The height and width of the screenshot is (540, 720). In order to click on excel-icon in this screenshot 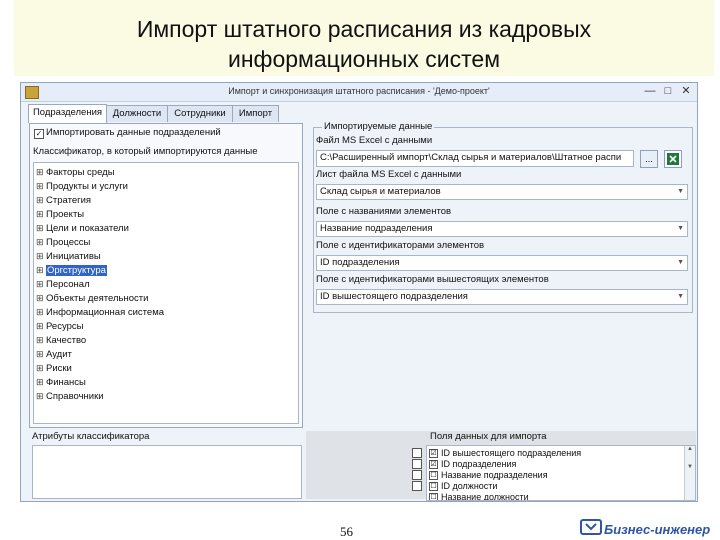, I will do `click(673, 159)`.